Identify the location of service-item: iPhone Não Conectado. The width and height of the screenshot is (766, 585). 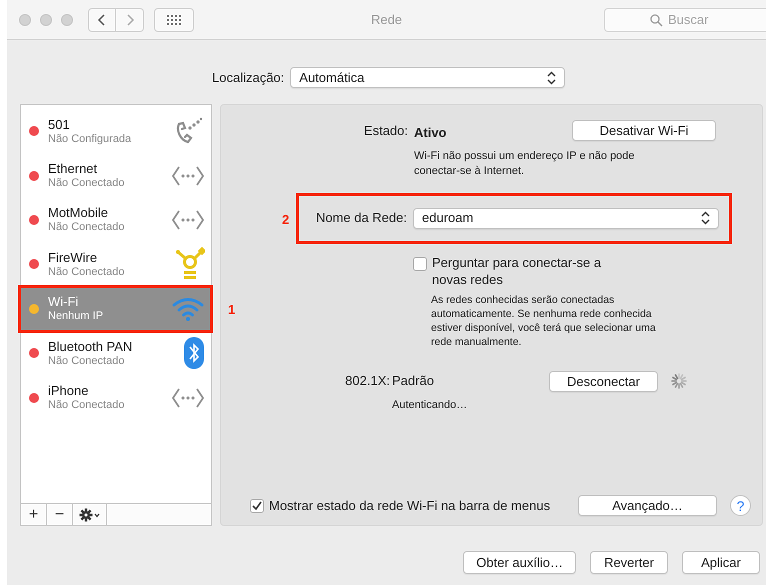
(116, 397).